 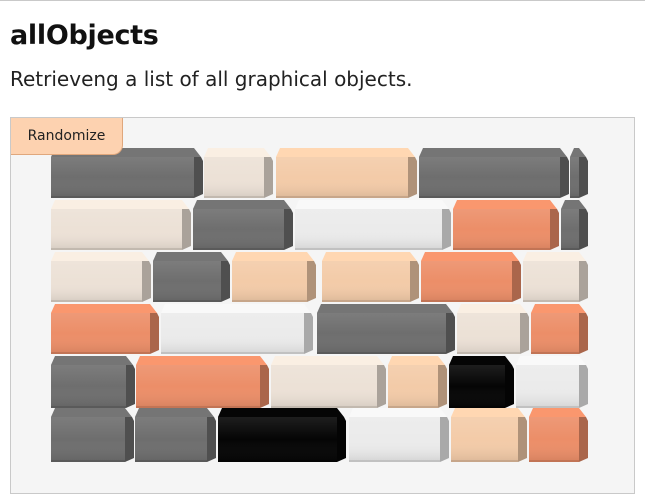 I want to click on randomize-button: Randomize, so click(x=67, y=136).